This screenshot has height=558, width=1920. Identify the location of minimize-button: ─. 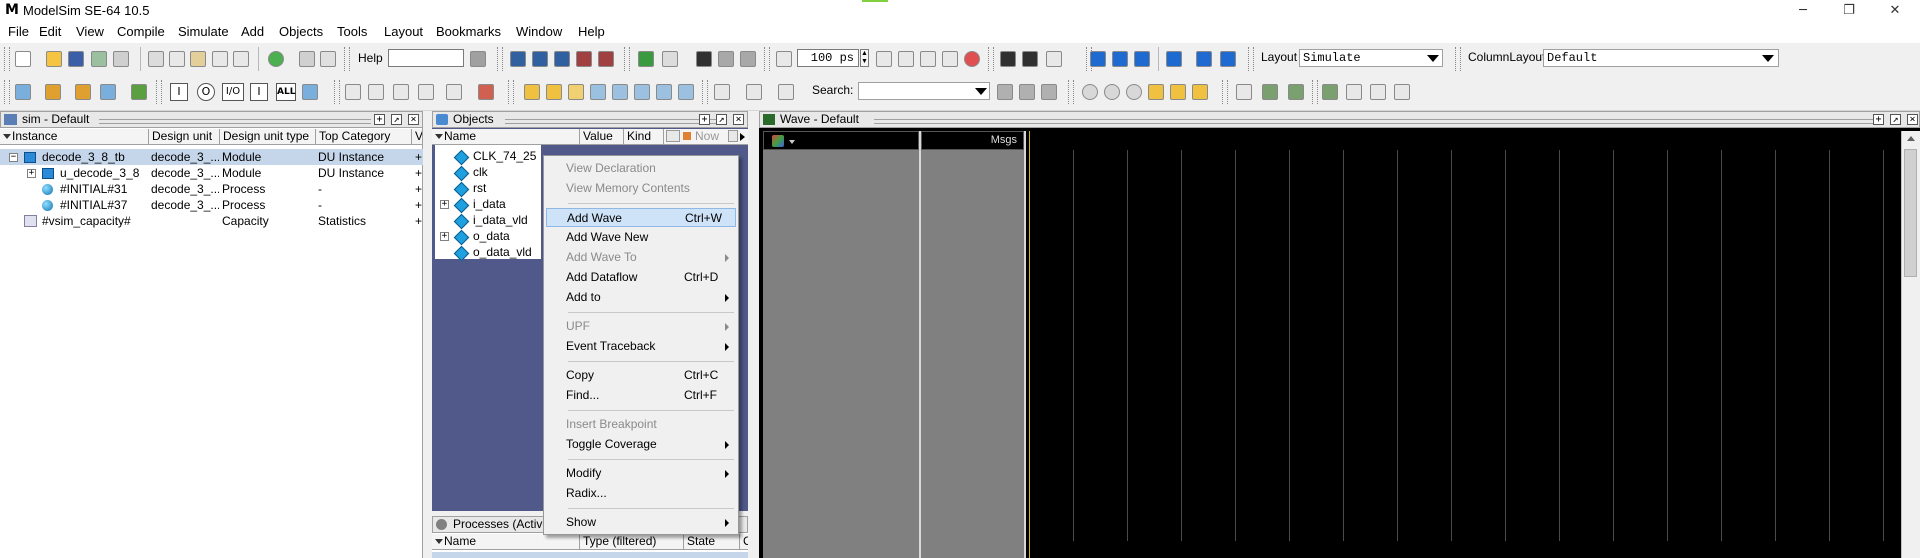
(1803, 11).